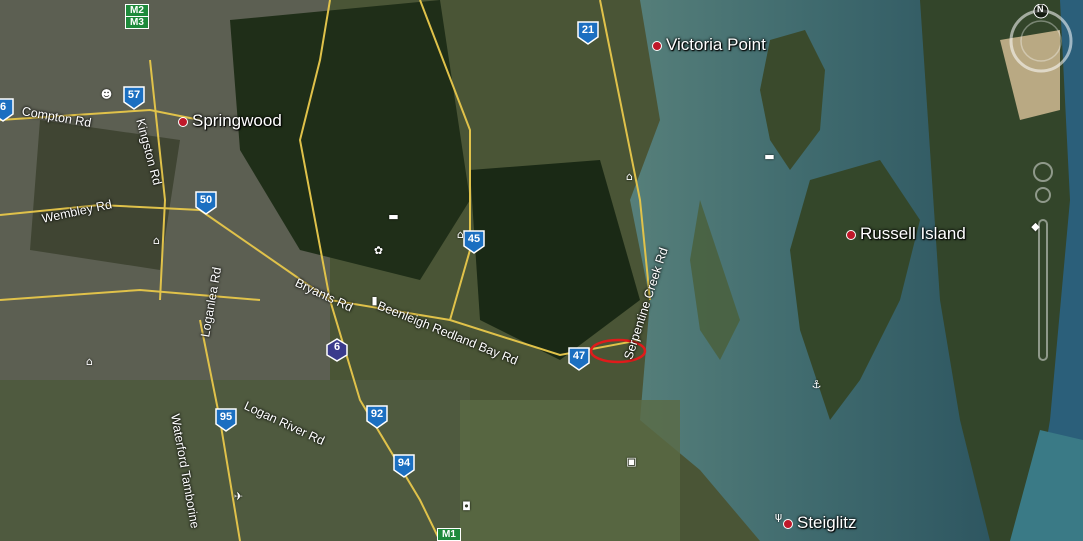  What do you see at coordinates (377, 417) in the screenshot?
I see `route-shield-92: 92` at bounding box center [377, 417].